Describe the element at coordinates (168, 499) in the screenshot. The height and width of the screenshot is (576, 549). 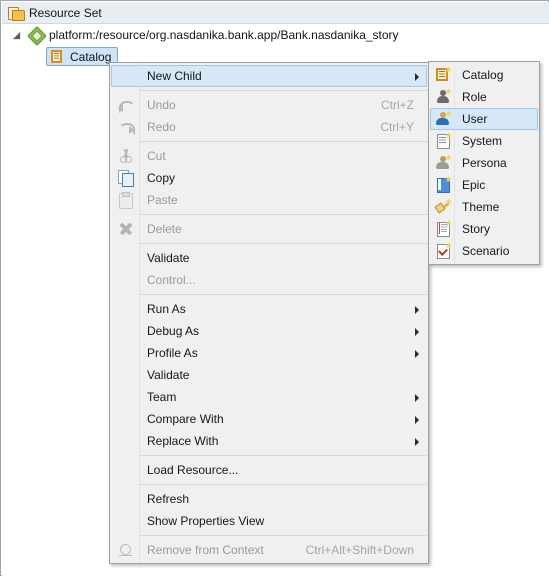
I see `menu-item-label: Refresh` at that location.